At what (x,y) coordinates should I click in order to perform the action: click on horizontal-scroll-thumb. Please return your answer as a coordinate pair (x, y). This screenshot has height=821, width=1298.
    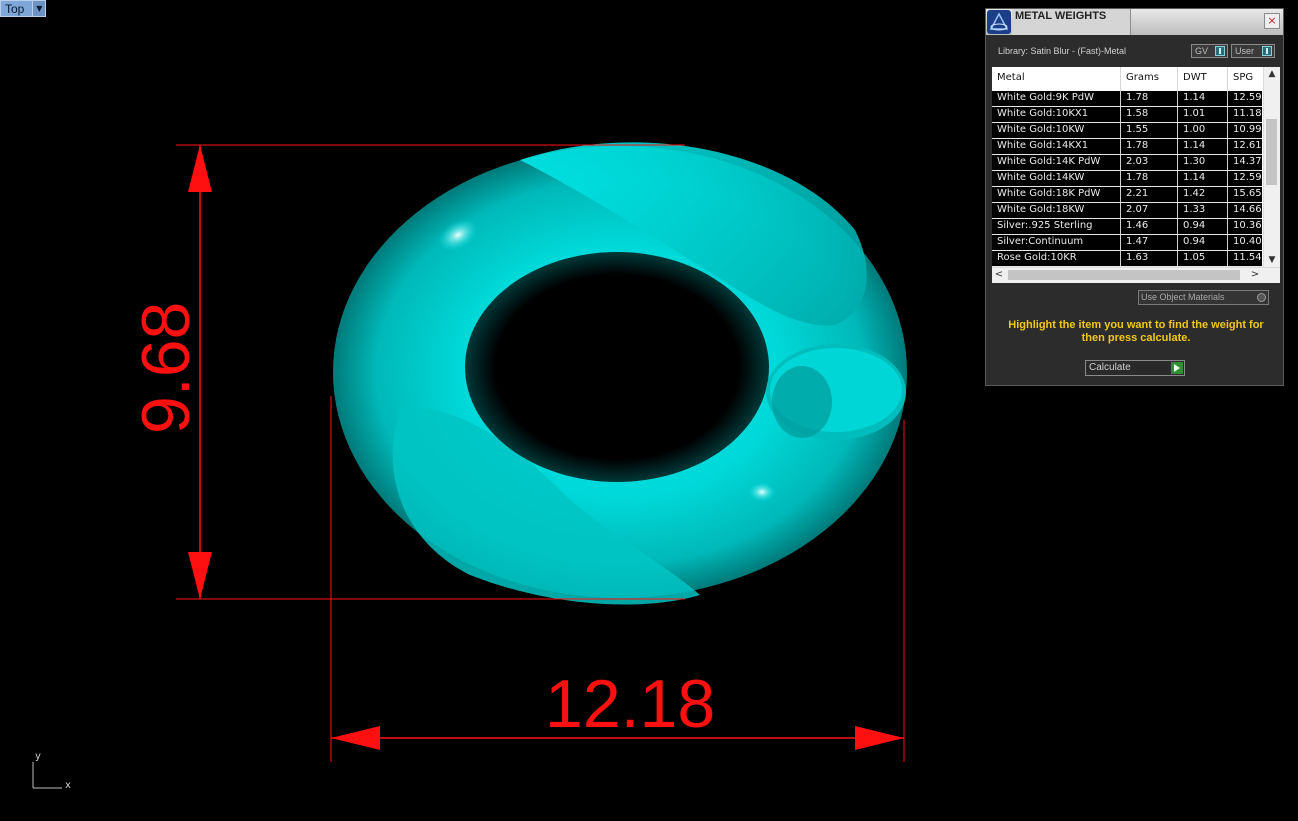
    Looking at the image, I should click on (1124, 275).